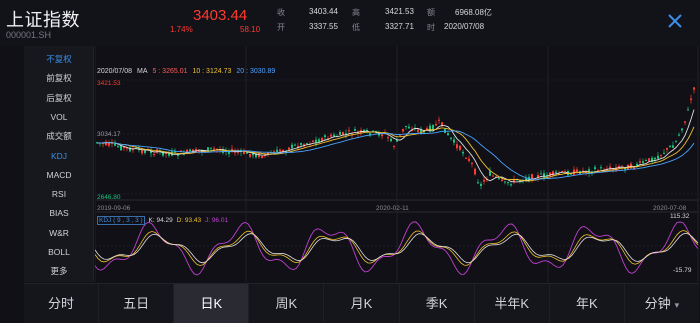 The width and height of the screenshot is (700, 323). I want to click on menu-item: 不复权, so click(59, 59).